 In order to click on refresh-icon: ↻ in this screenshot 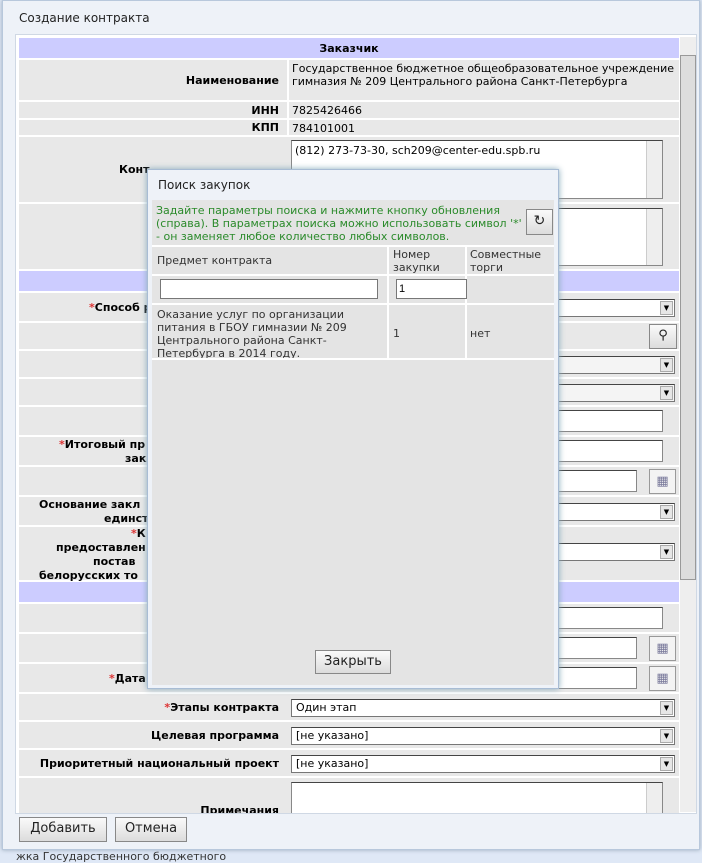, I will do `click(539, 221)`.